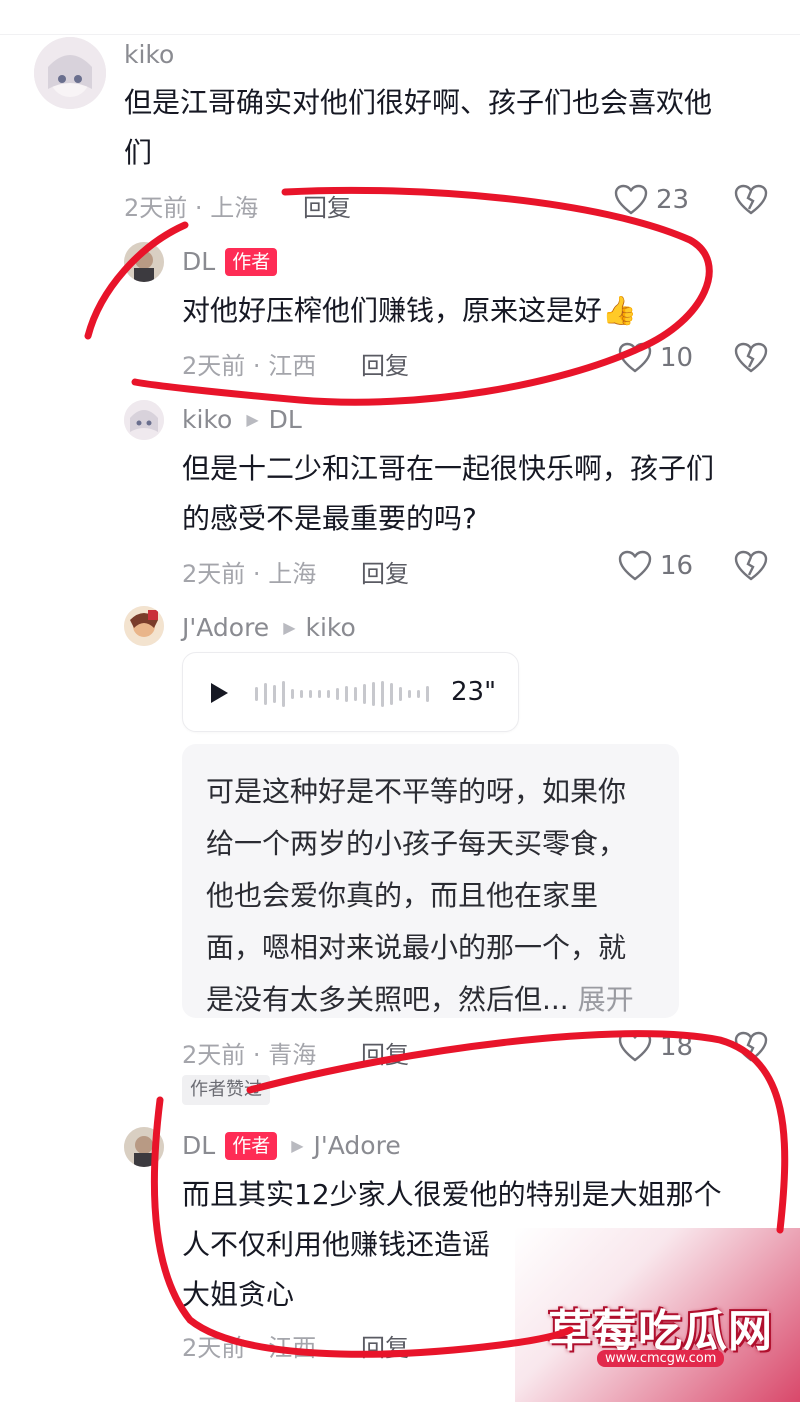 The width and height of the screenshot is (800, 1402). I want to click on expand-button: 展开, so click(606, 999).